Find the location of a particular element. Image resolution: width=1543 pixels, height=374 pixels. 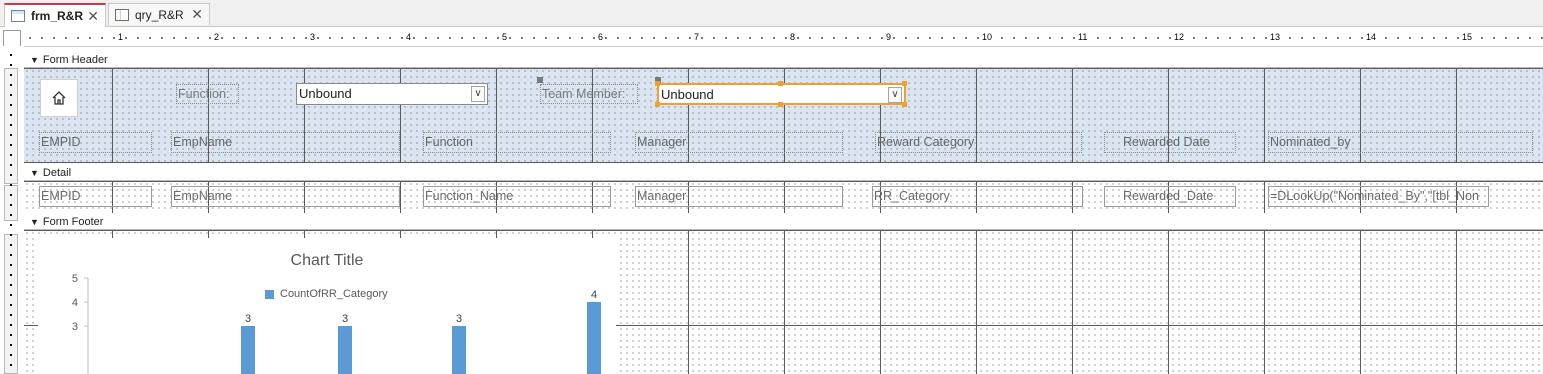

field-function-name: Function_Name is located at coordinates (517, 196).